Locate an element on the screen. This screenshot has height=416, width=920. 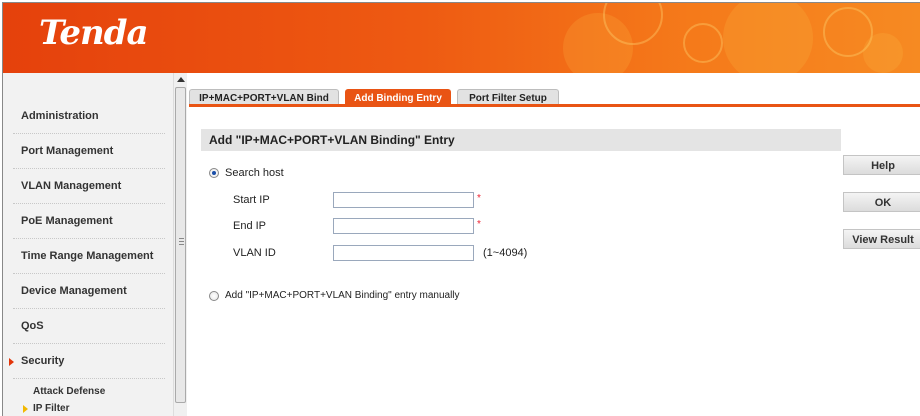
selected-arrow-icon is located at coordinates (25, 409).